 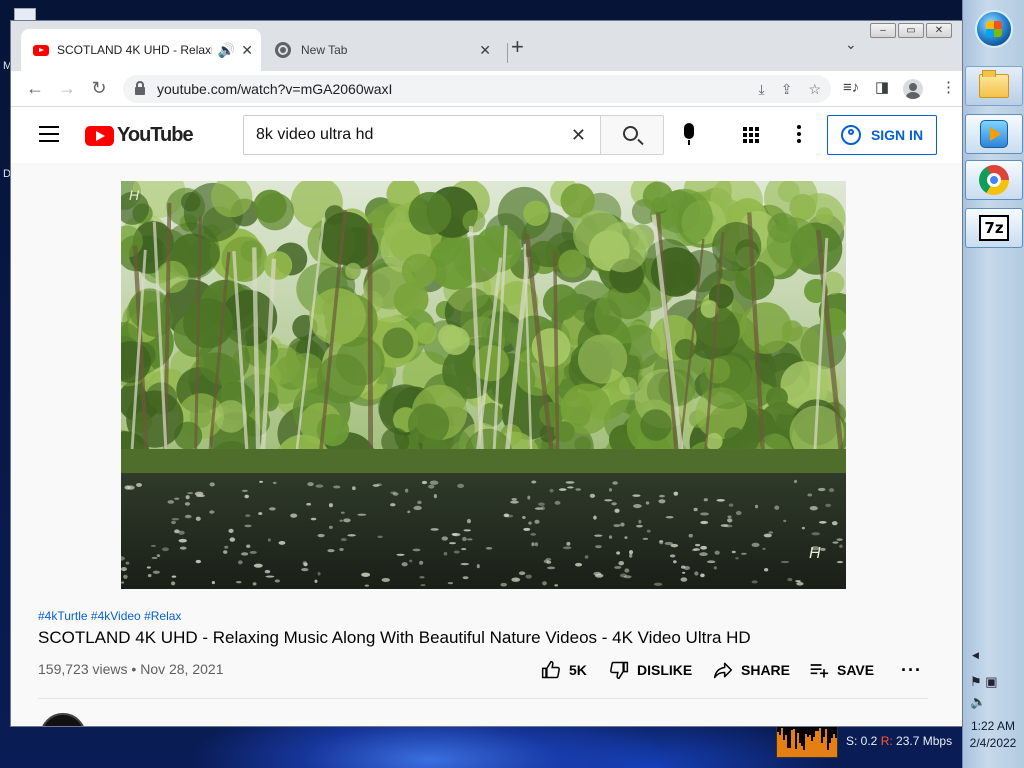 What do you see at coordinates (723, 670) in the screenshot?
I see `share-arrow-icon` at bounding box center [723, 670].